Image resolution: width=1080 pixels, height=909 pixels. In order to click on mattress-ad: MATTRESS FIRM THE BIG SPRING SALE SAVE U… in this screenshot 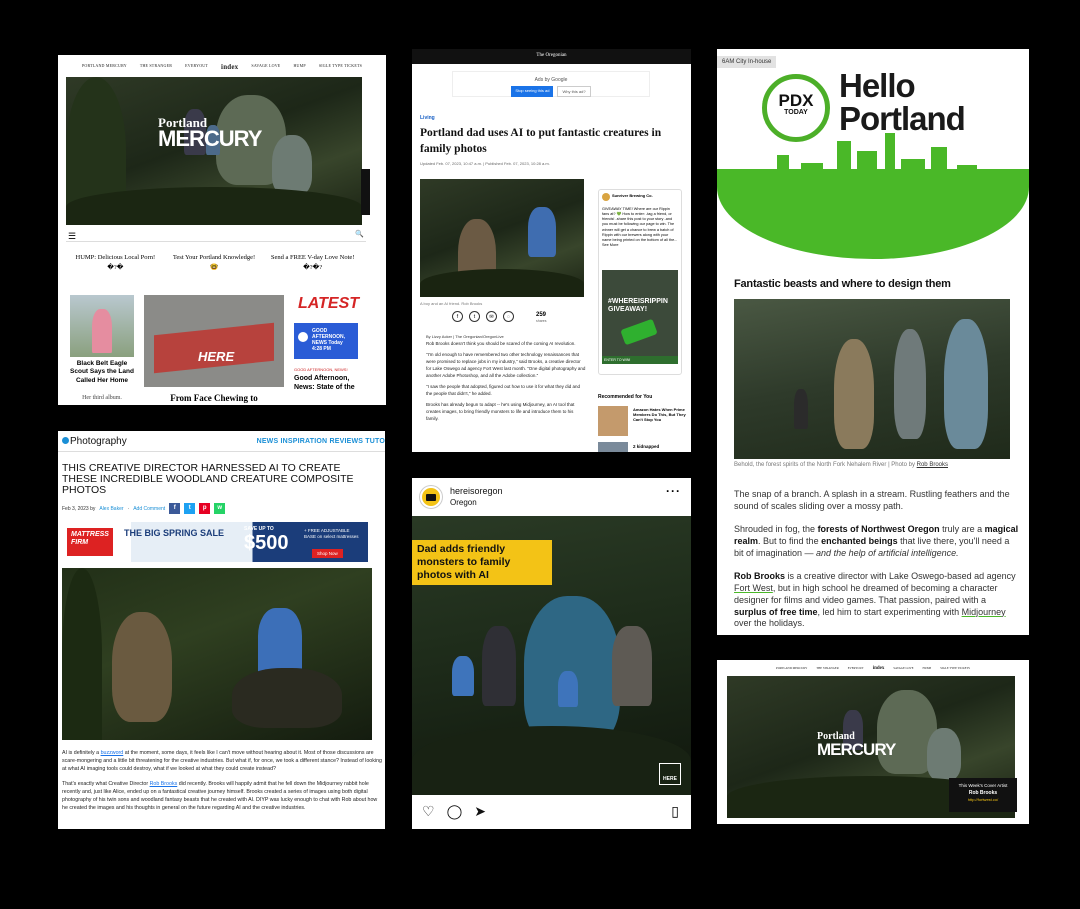, I will do `click(216, 542)`.